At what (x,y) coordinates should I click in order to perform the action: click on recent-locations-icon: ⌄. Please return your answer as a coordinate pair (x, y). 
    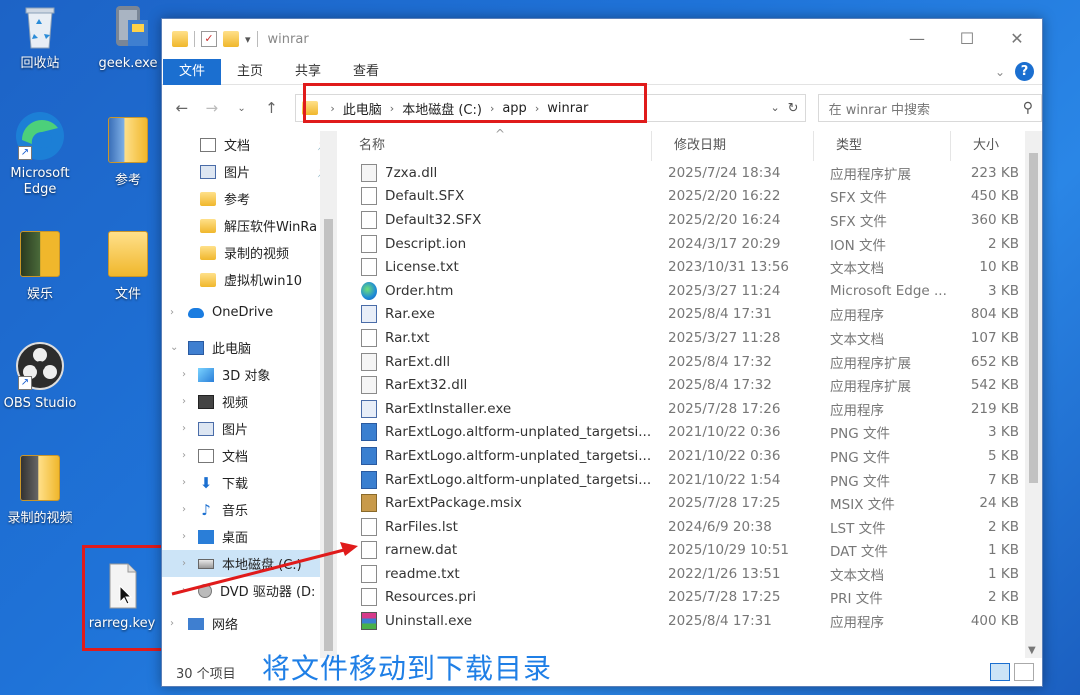
    Looking at the image, I should click on (242, 108).